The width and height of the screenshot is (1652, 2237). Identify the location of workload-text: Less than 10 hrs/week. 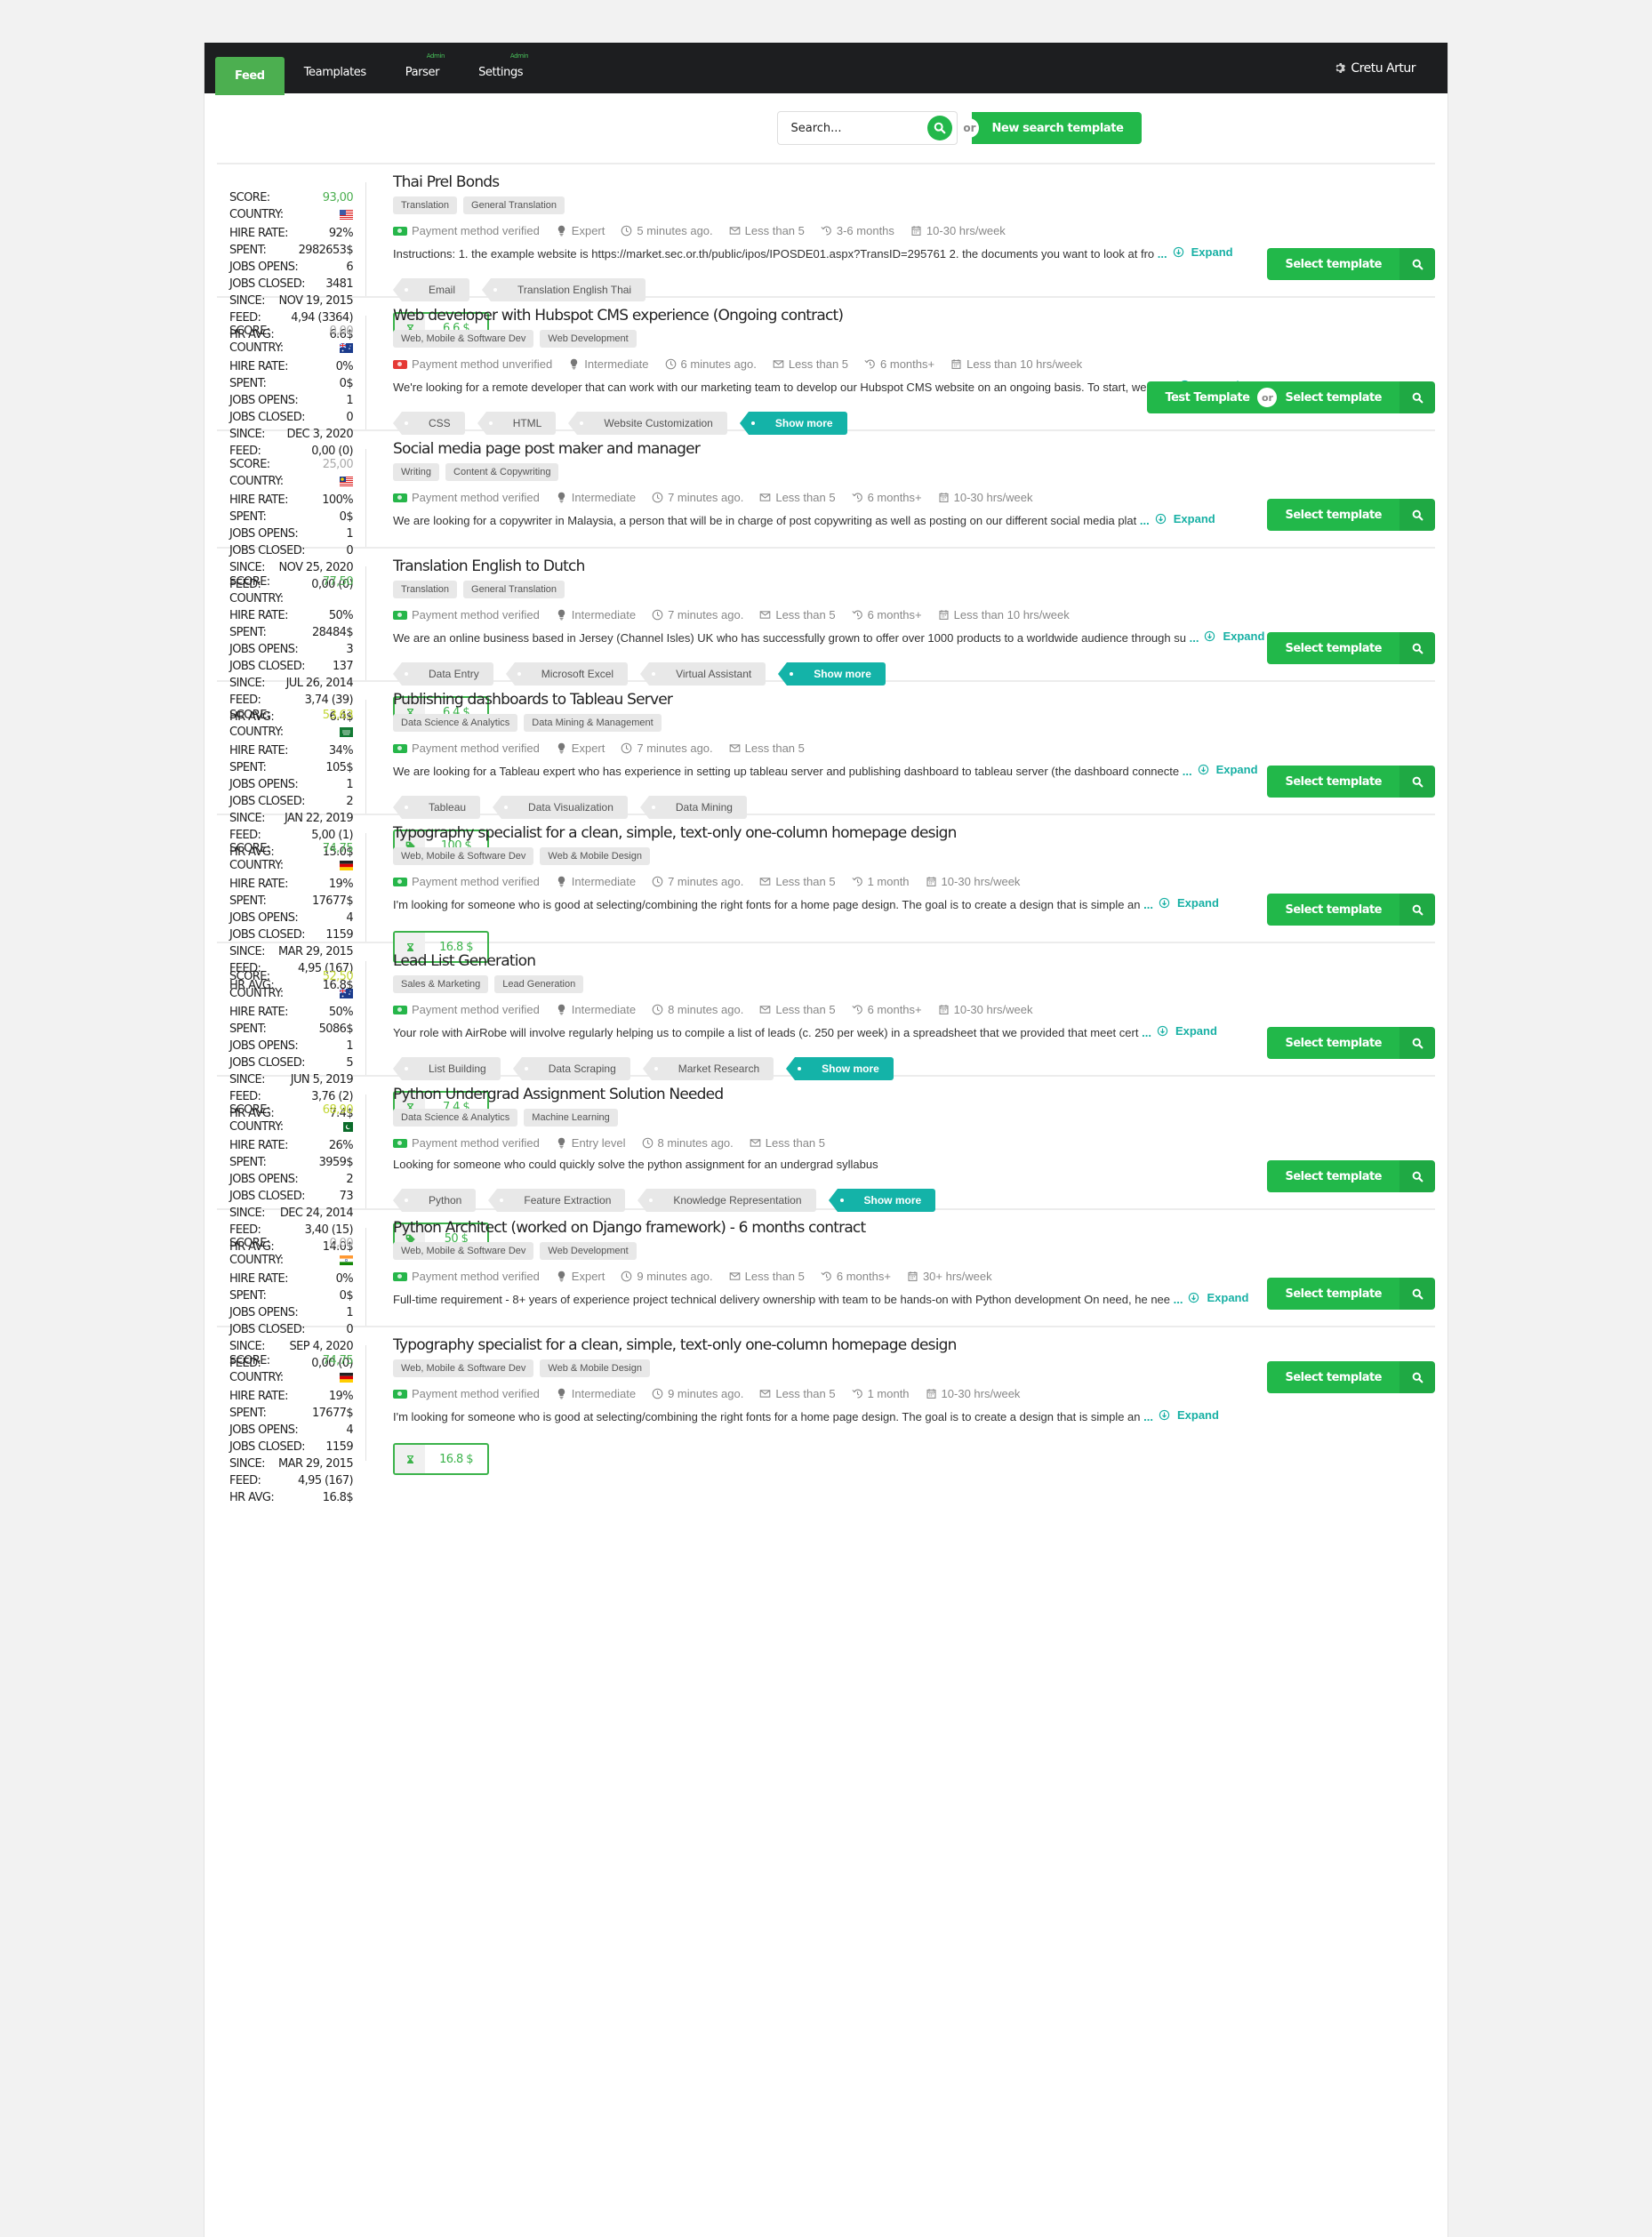
(1025, 364).